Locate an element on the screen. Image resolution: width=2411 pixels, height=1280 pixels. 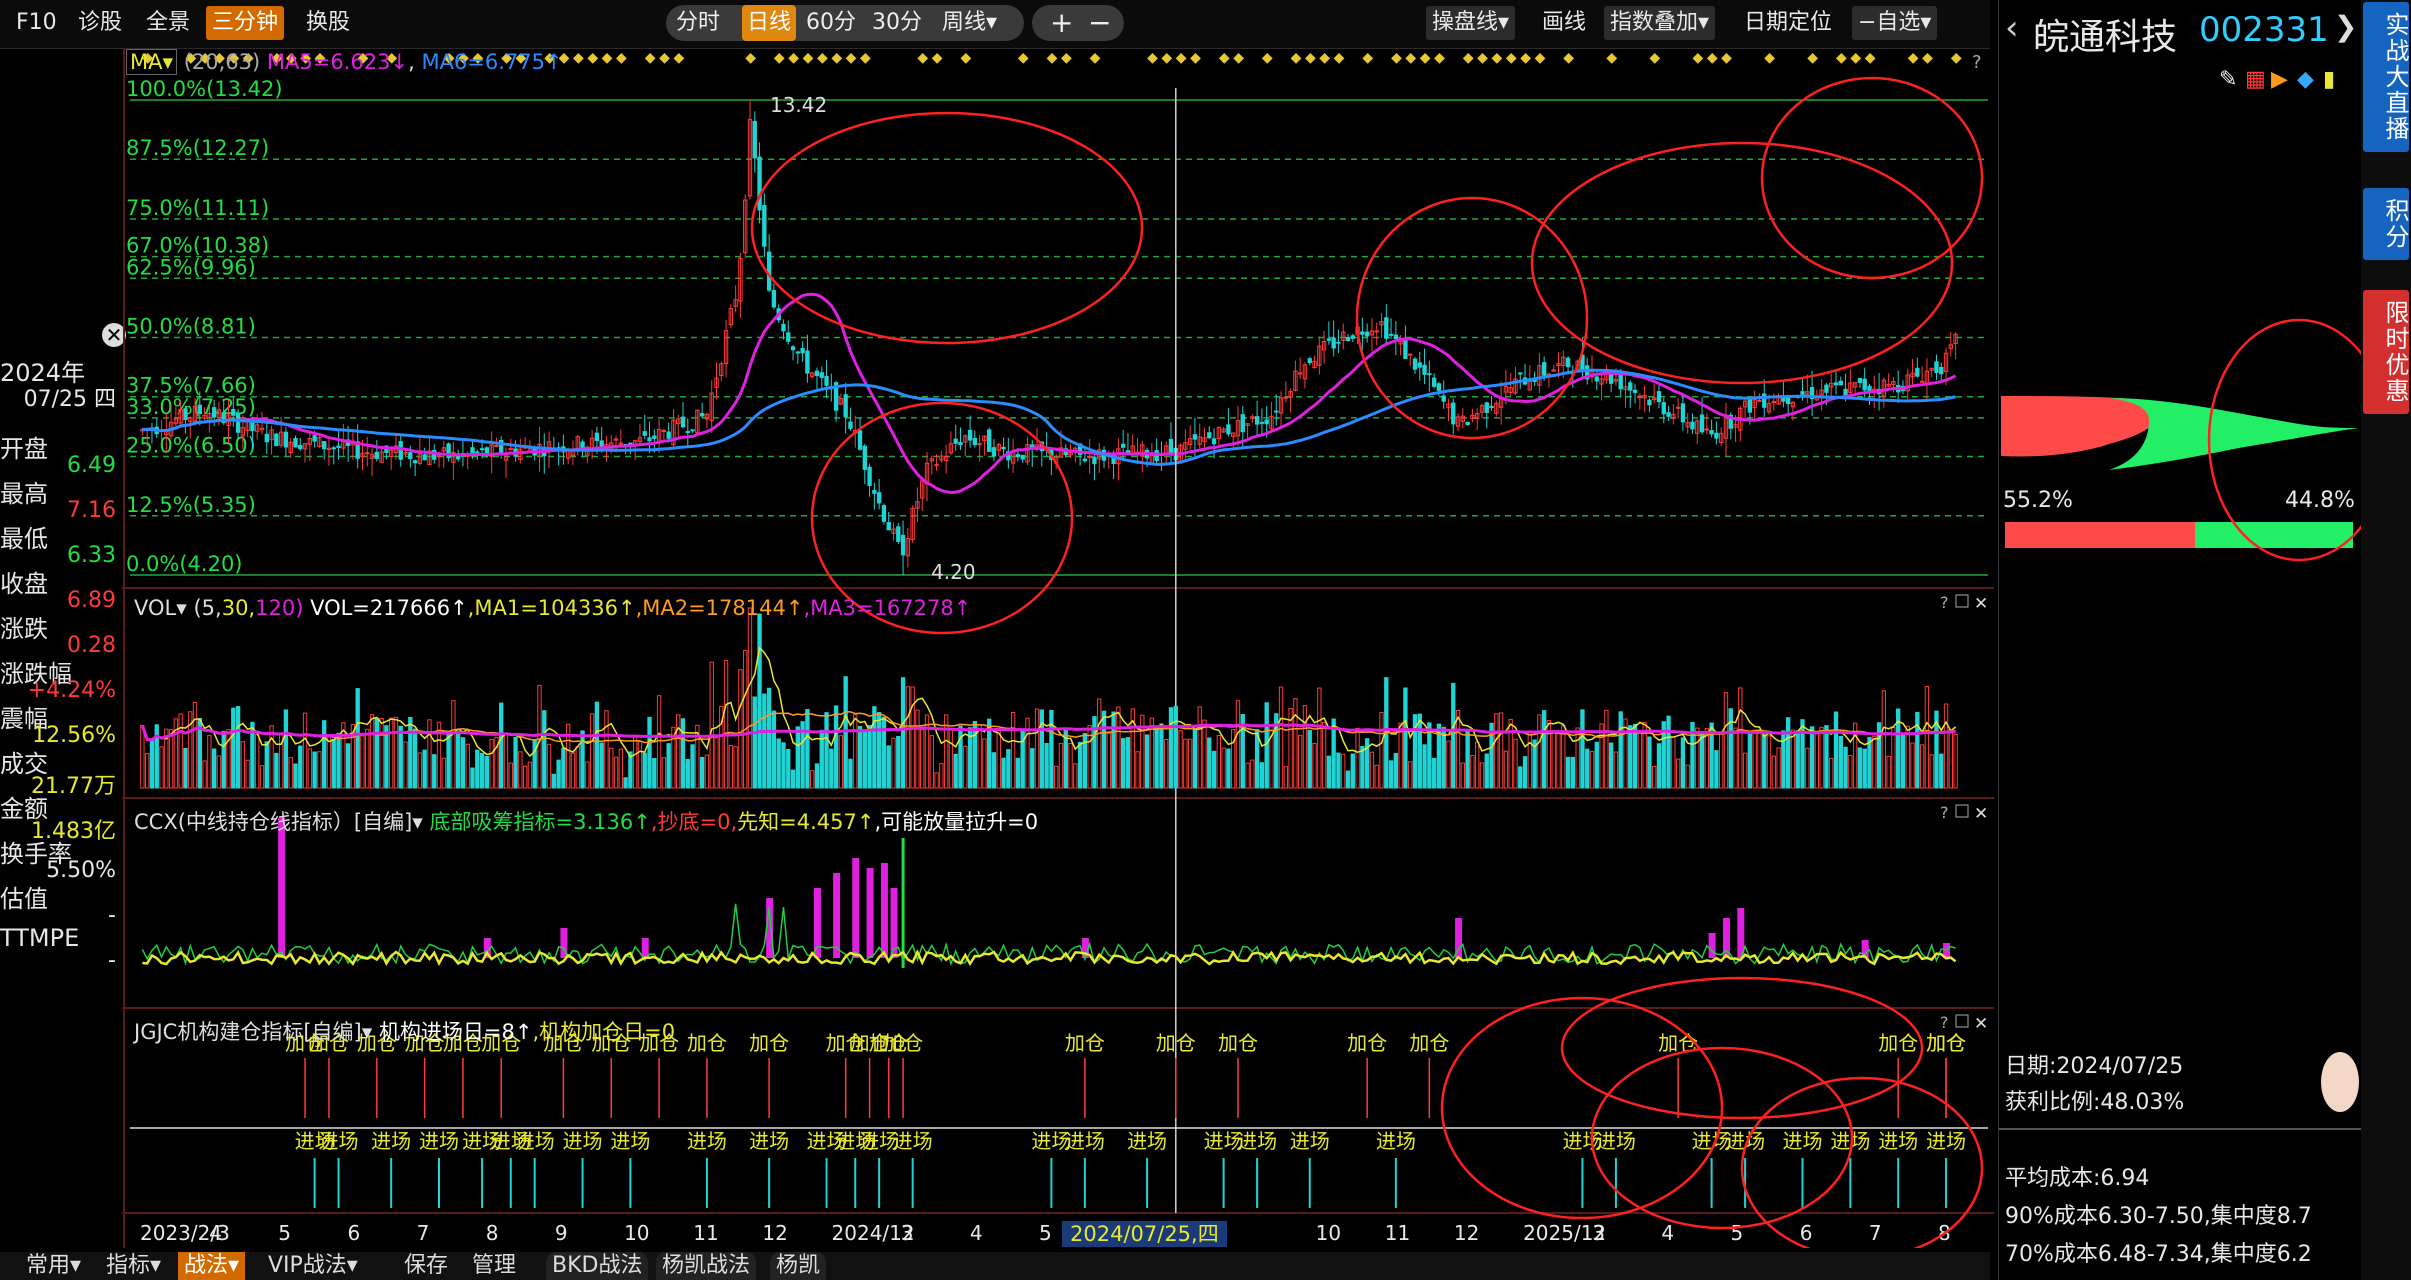
tab-60min: 60分 is located at coordinates (837, 23).